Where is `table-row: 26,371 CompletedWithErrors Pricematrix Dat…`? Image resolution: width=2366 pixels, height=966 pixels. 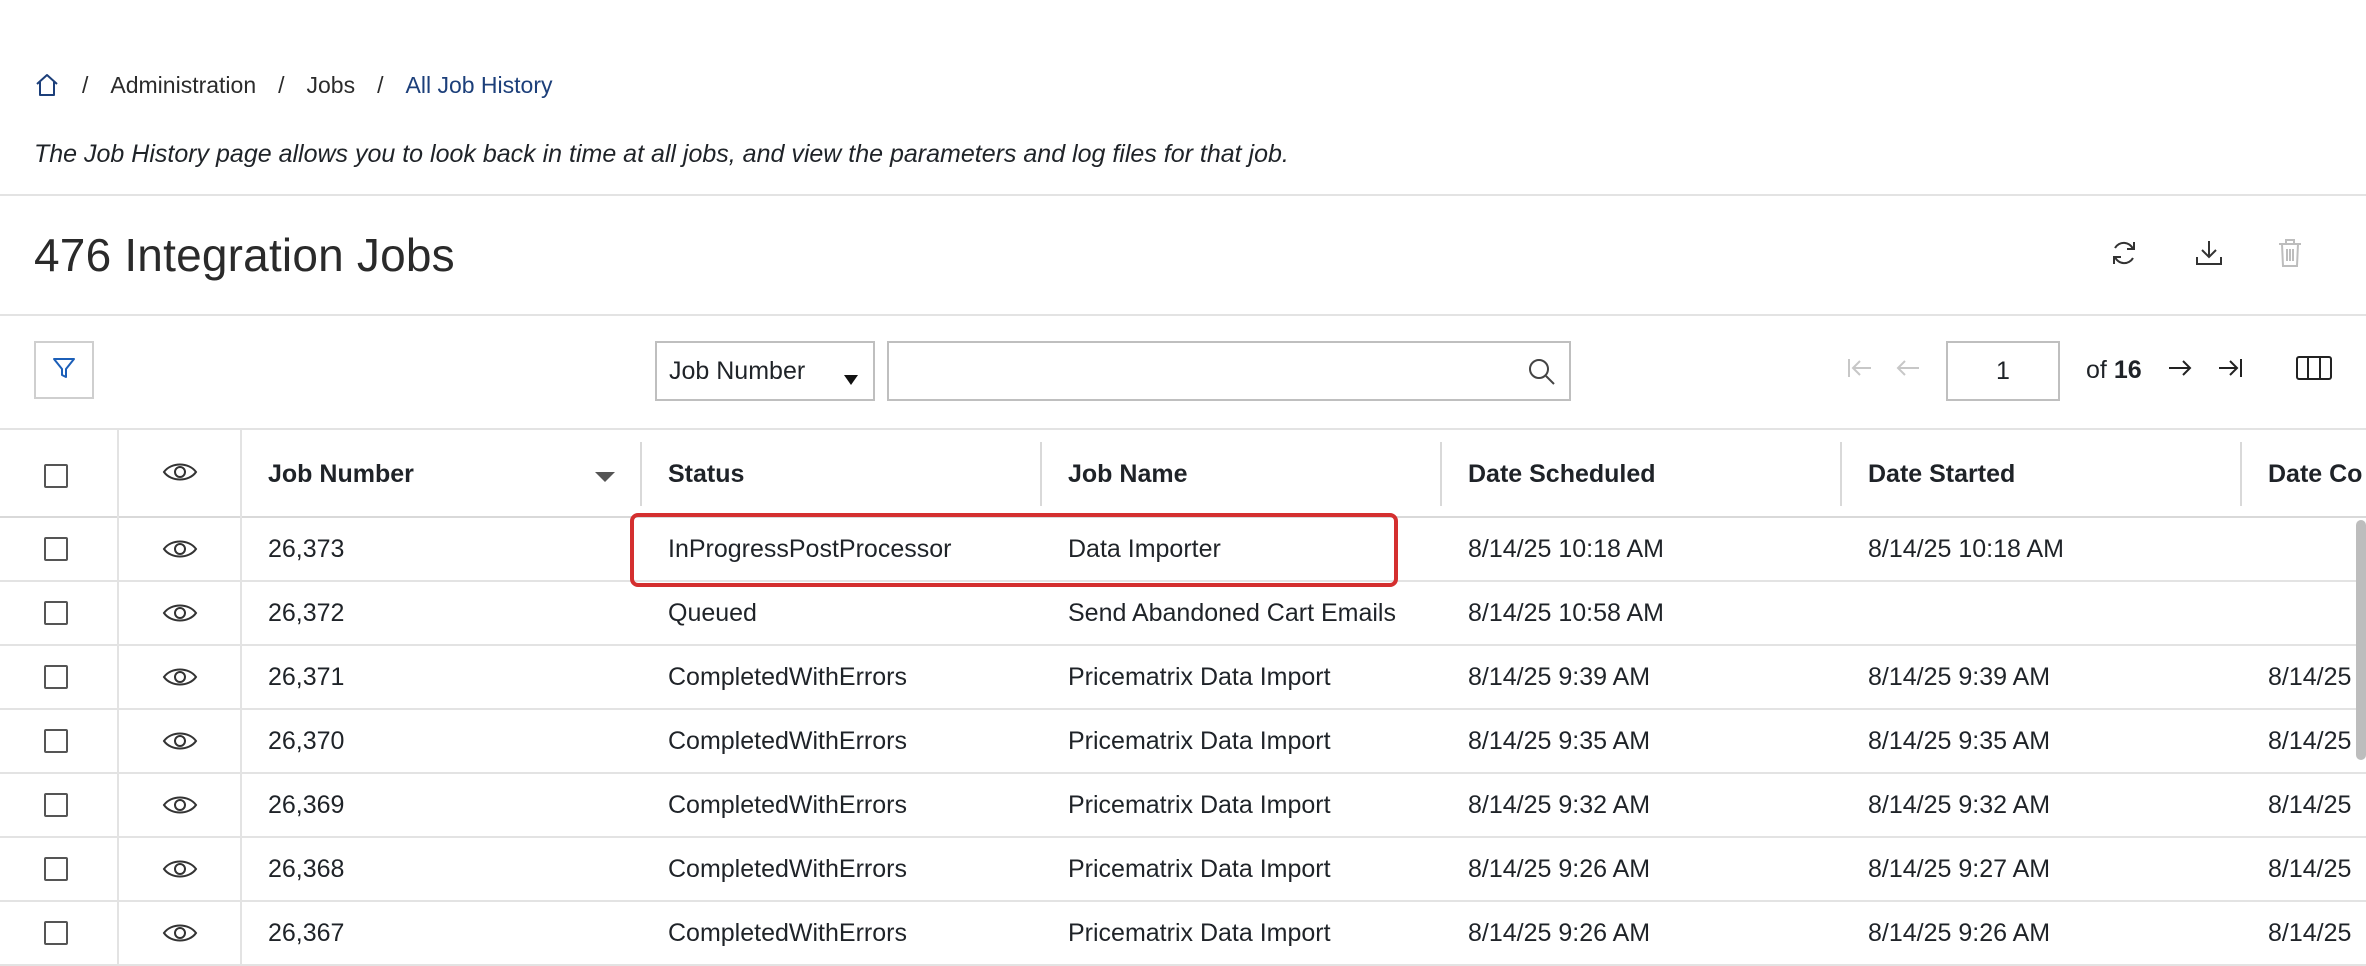
table-row: 26,371 CompletedWithErrors Pricematrix Dat… is located at coordinates (1183, 678).